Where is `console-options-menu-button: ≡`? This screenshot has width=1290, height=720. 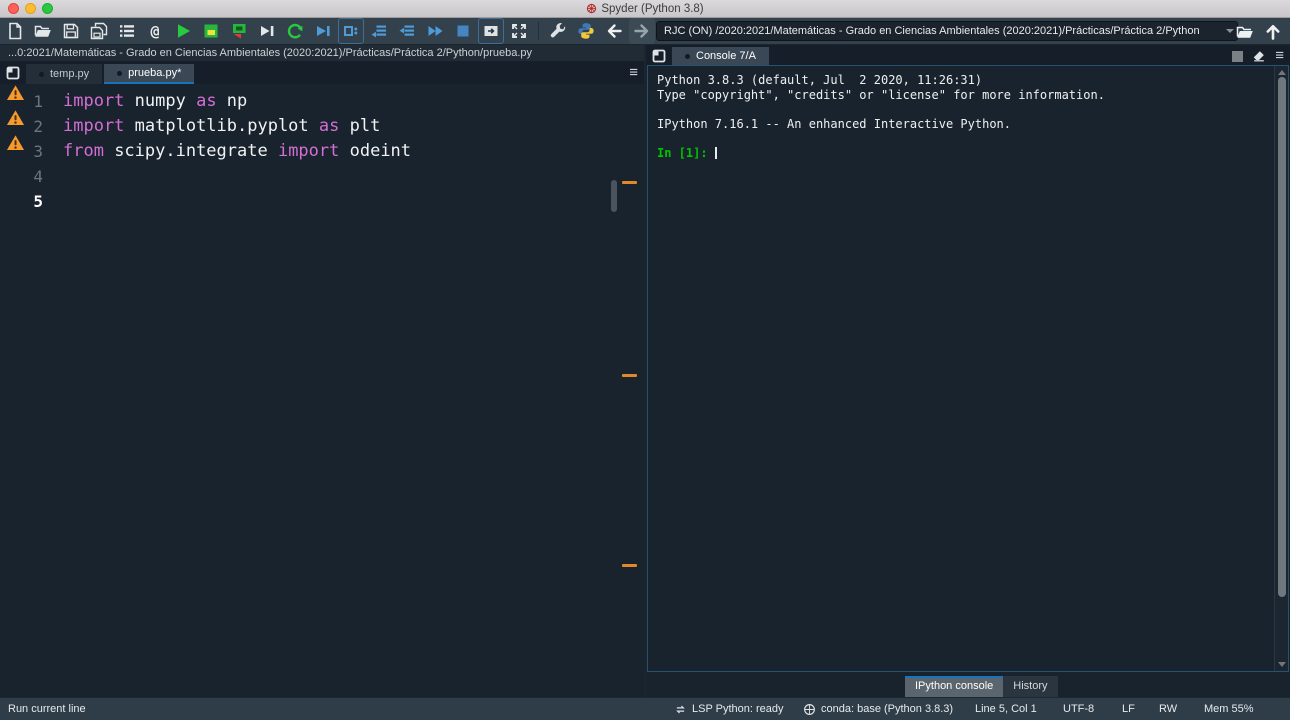 console-options-menu-button: ≡ is located at coordinates (1279, 56).